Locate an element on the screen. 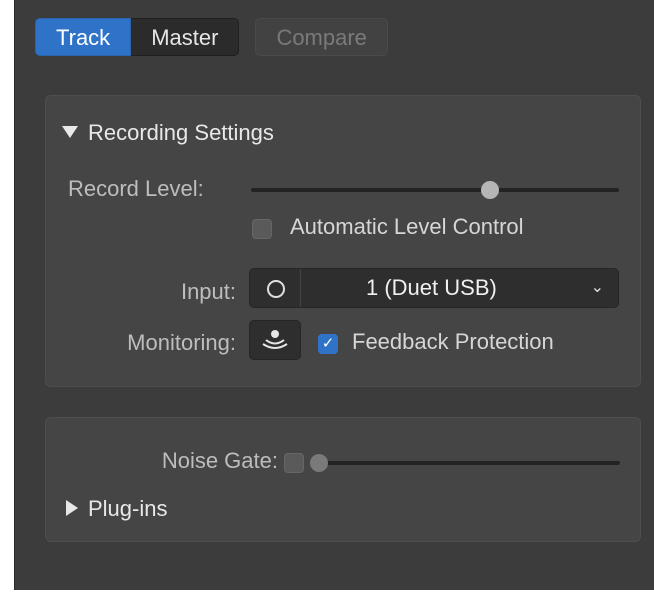  record-level-label: Record Level: is located at coordinates (136, 188).